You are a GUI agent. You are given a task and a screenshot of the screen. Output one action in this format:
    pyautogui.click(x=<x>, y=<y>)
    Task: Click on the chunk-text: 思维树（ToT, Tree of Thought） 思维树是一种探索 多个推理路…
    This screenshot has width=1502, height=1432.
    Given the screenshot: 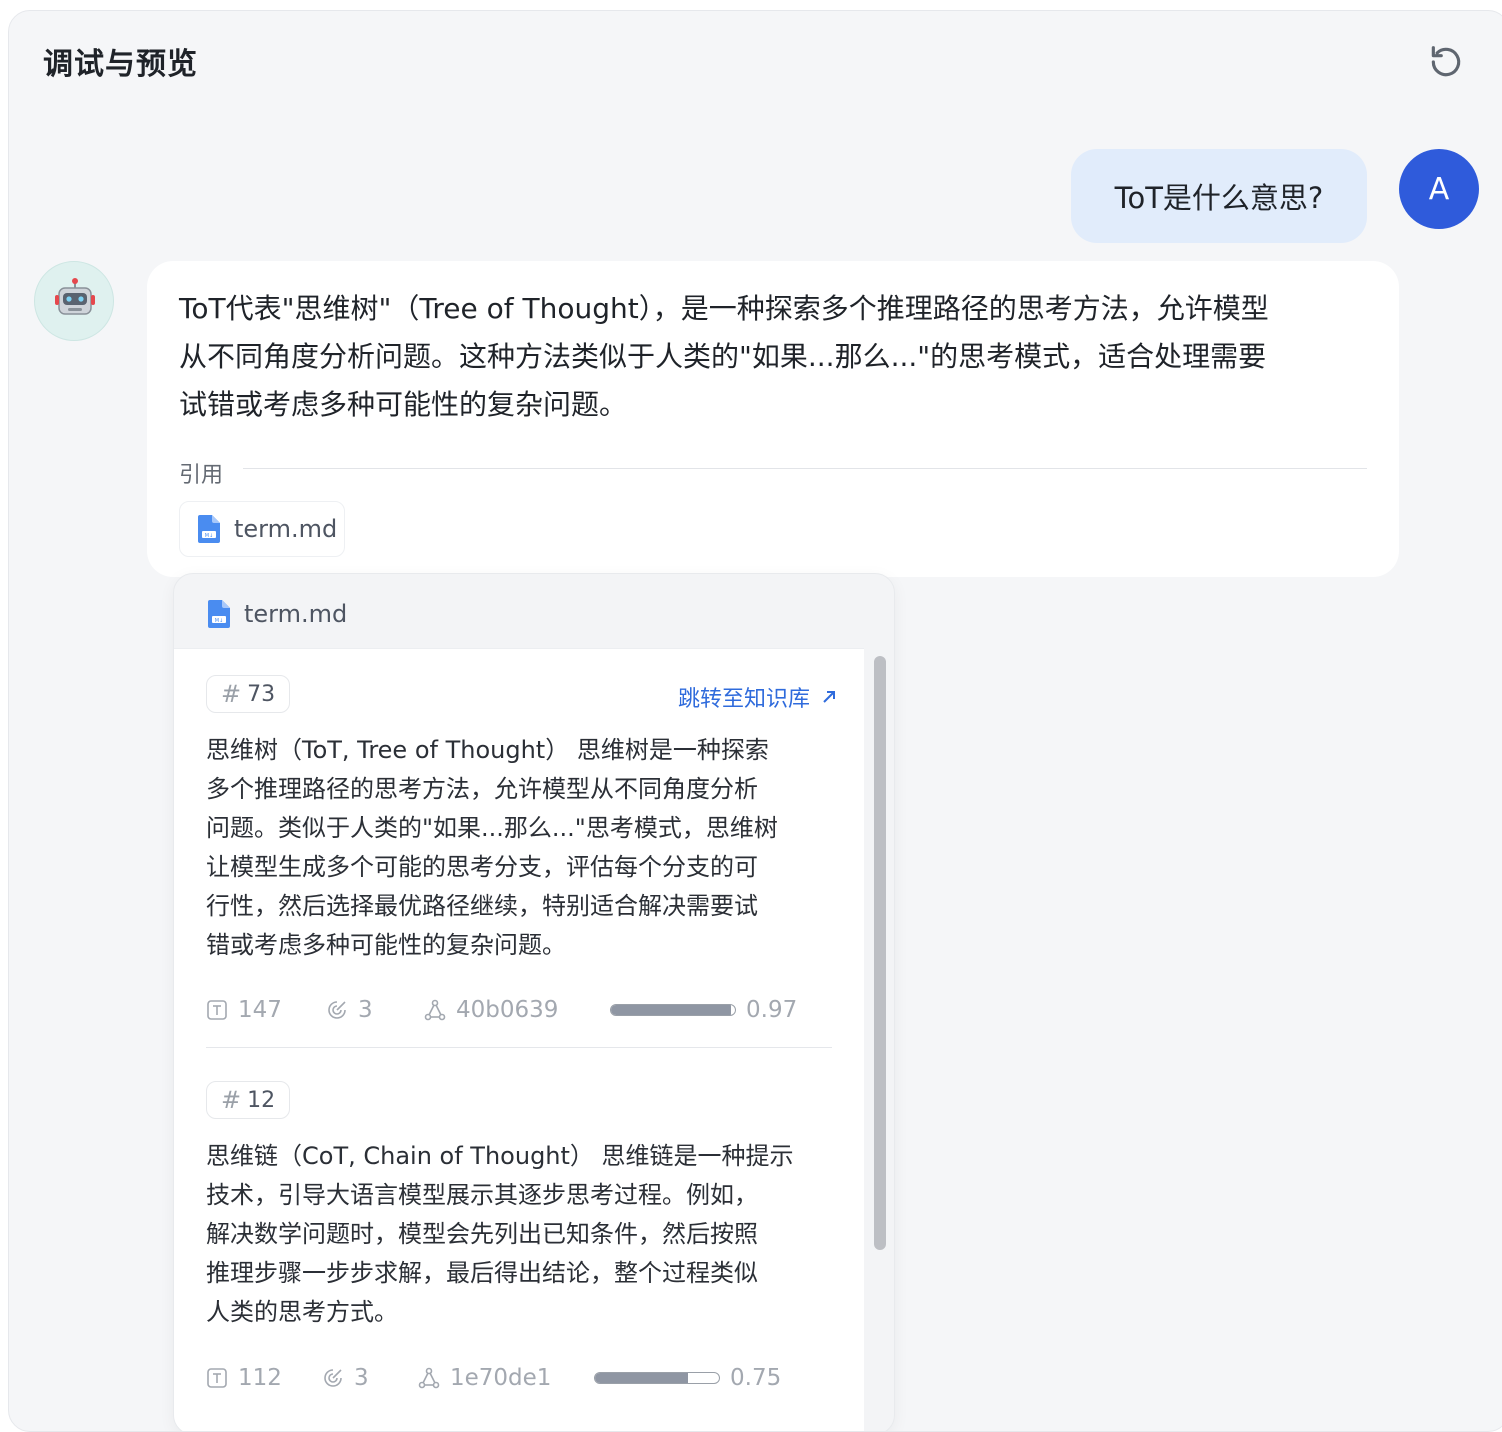 What is the action you would take?
    pyautogui.click(x=521, y=848)
    